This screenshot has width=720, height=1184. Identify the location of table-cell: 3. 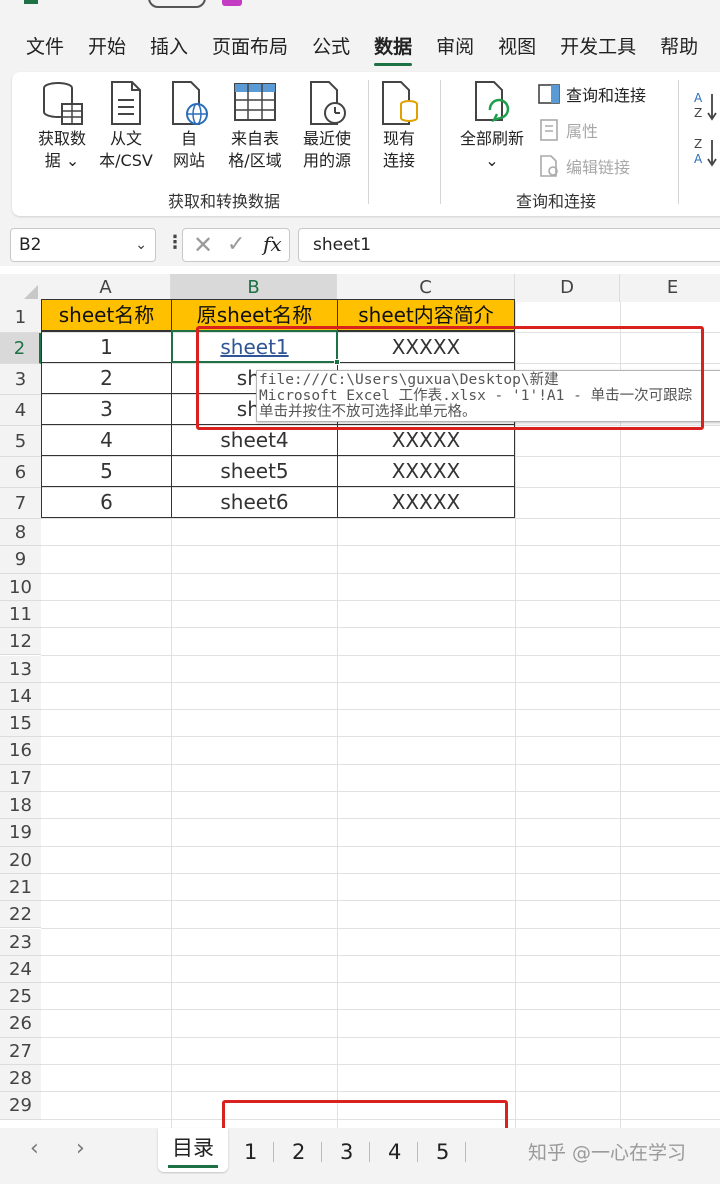
(106, 409).